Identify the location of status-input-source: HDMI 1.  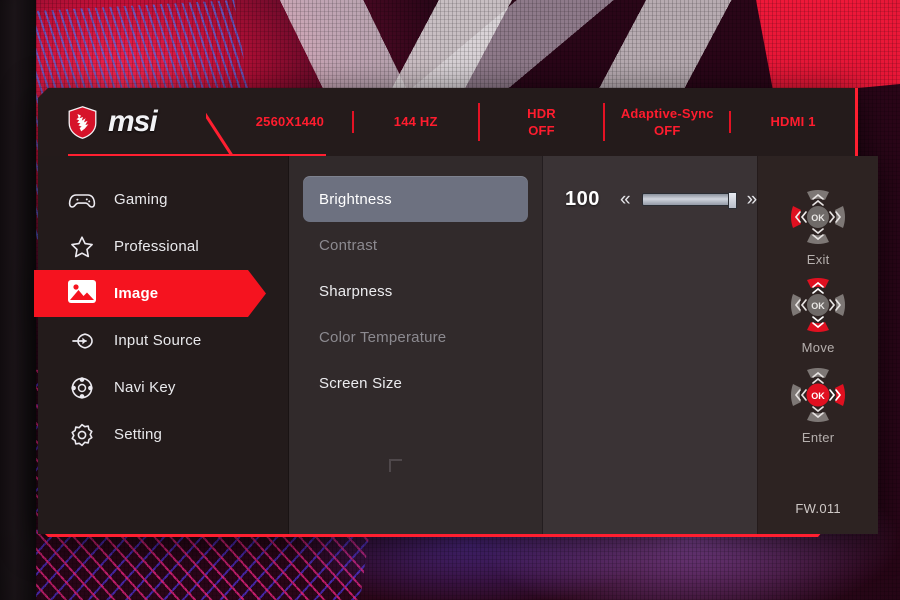
(792, 122).